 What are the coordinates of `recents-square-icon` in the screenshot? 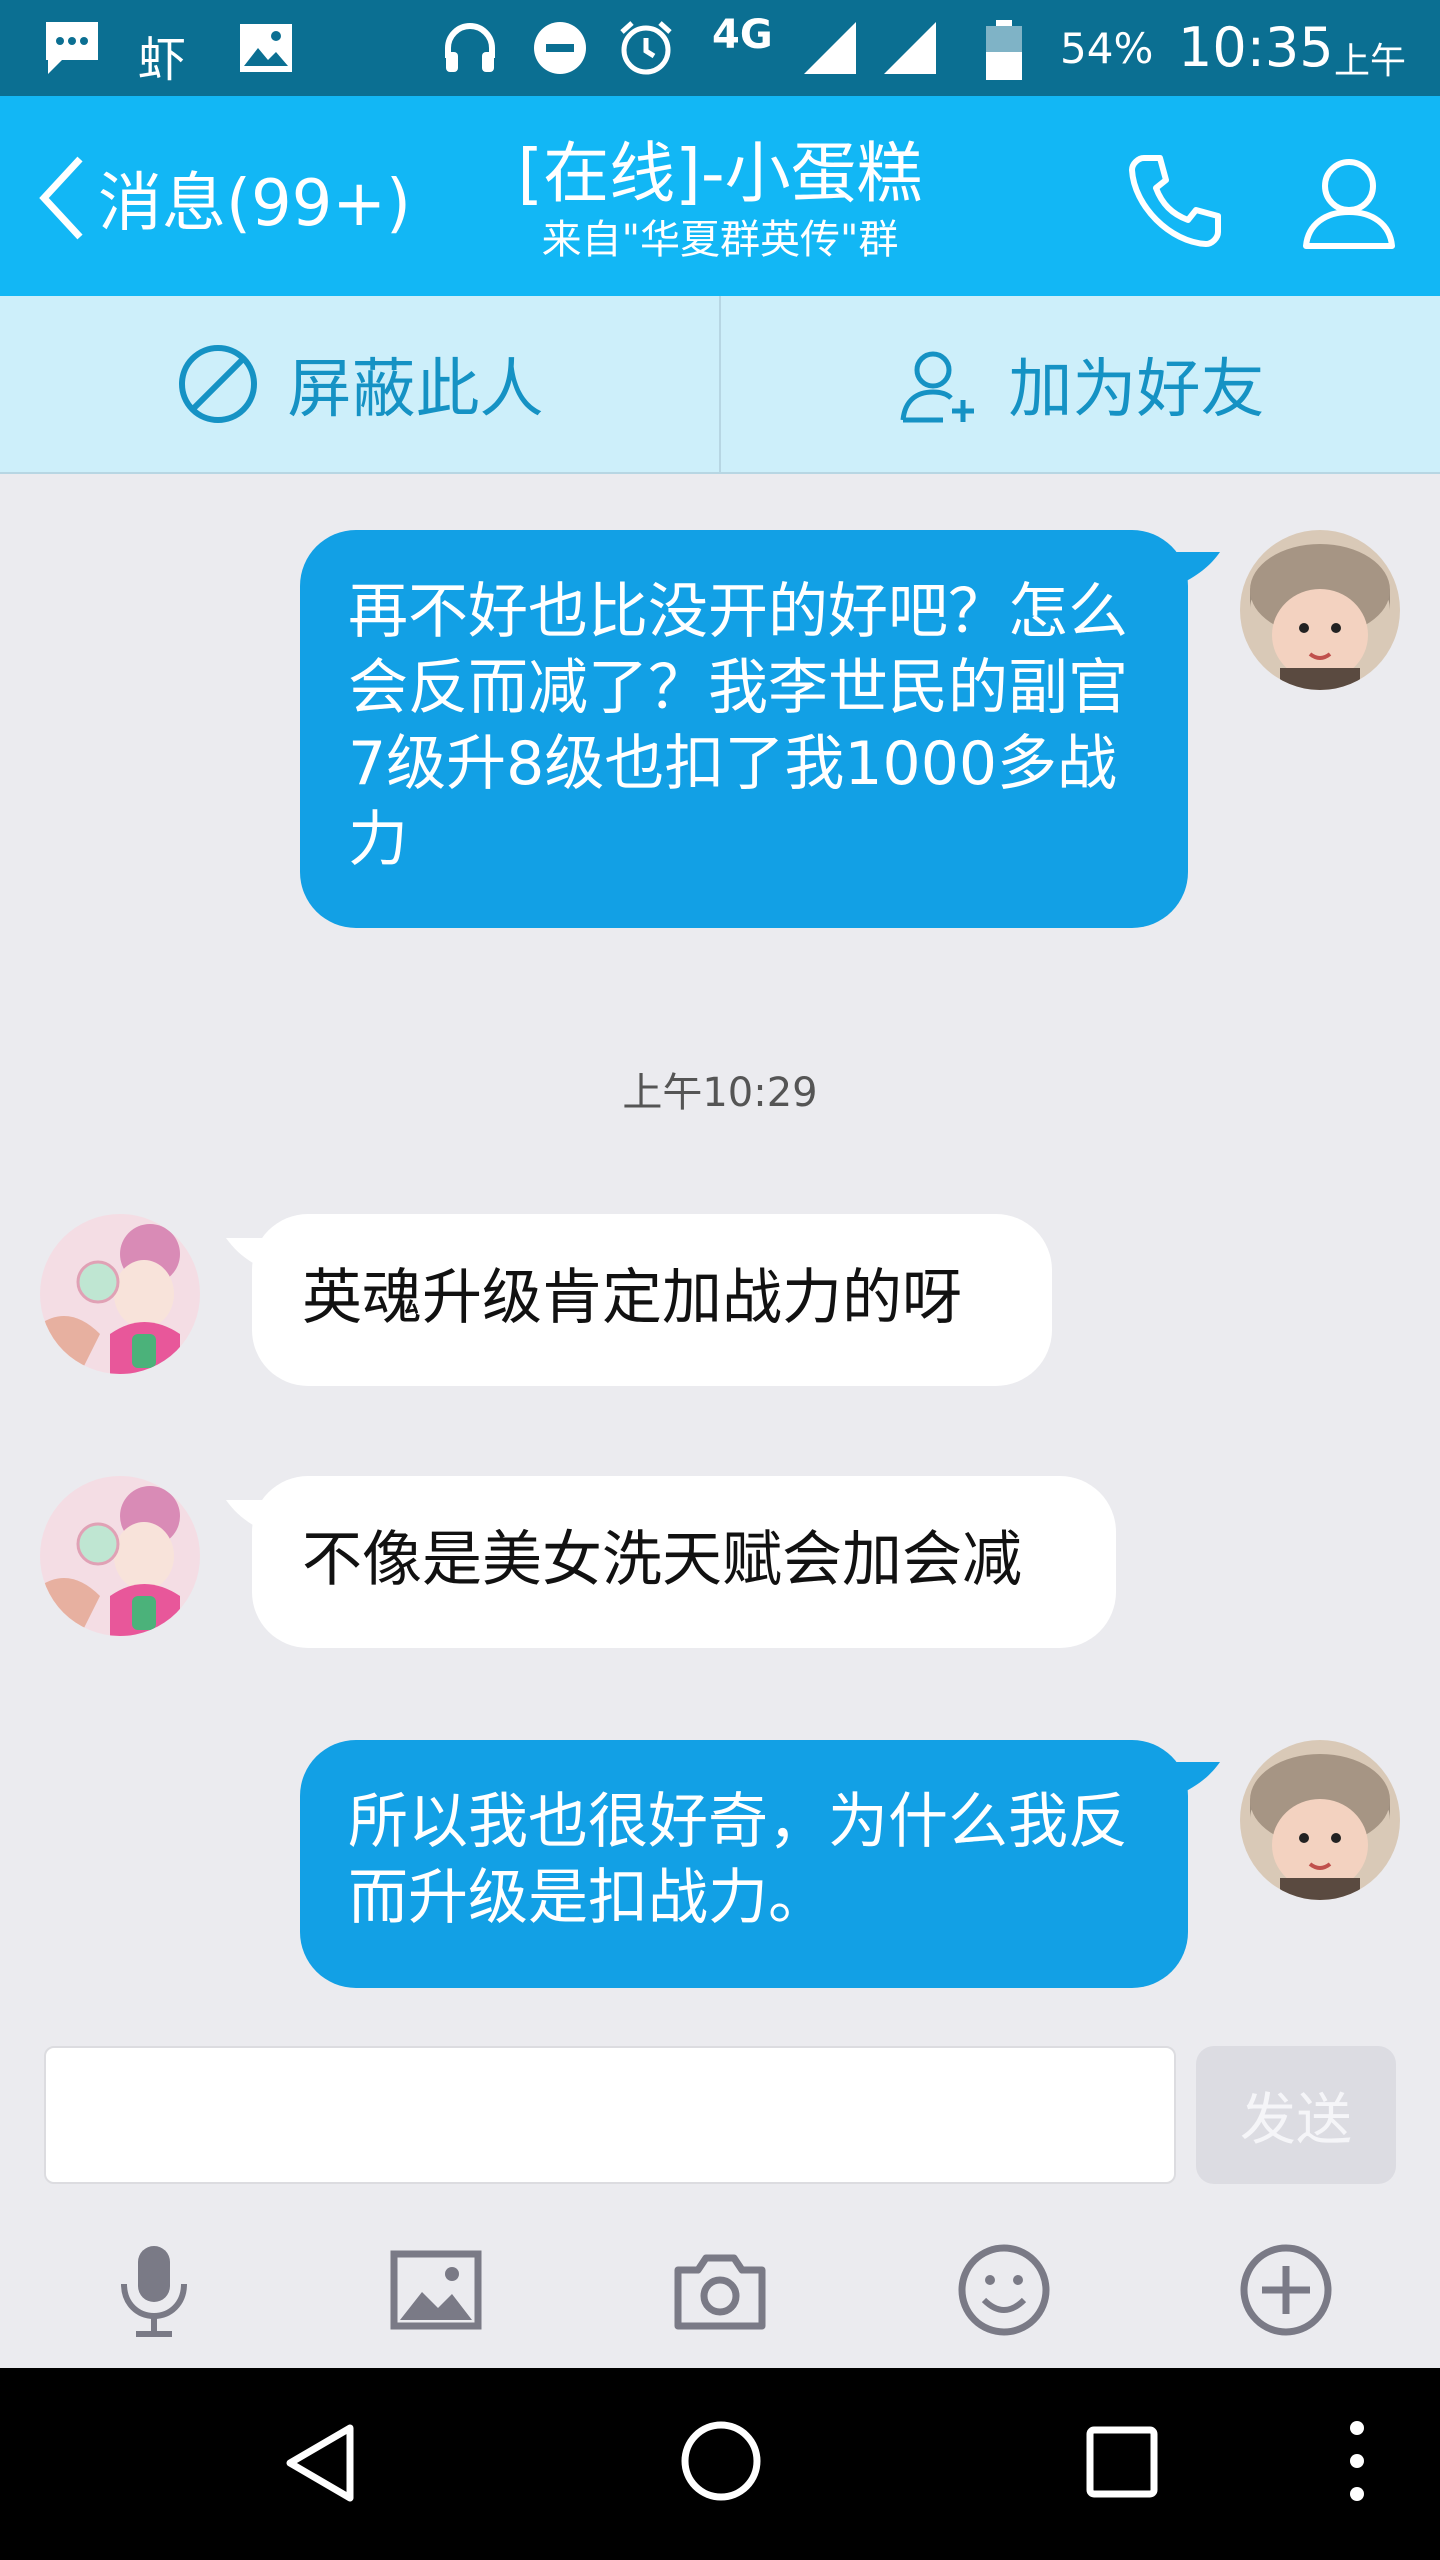 It's located at (1122, 2462).